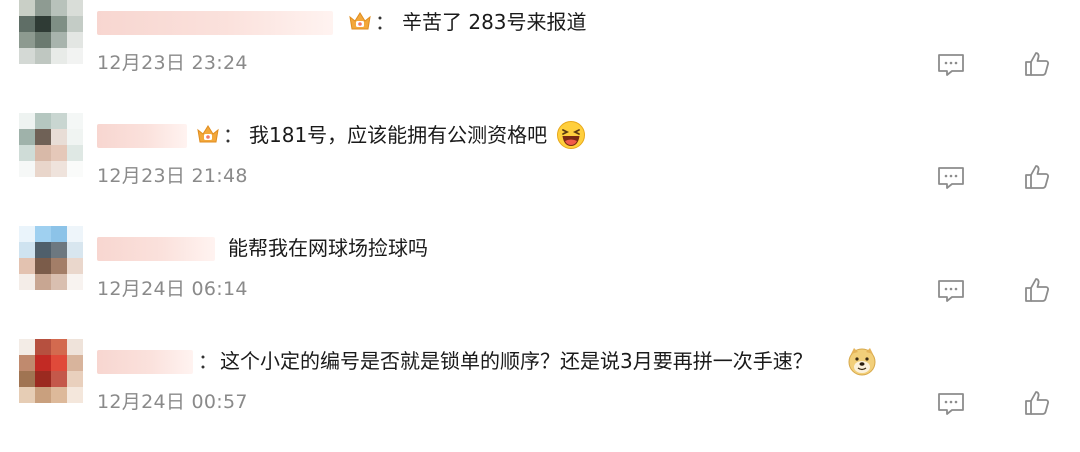 The width and height of the screenshot is (1080, 452). What do you see at coordinates (328, 248) in the screenshot?
I see `comment-text: 能帮我在网球场捡球吗` at bounding box center [328, 248].